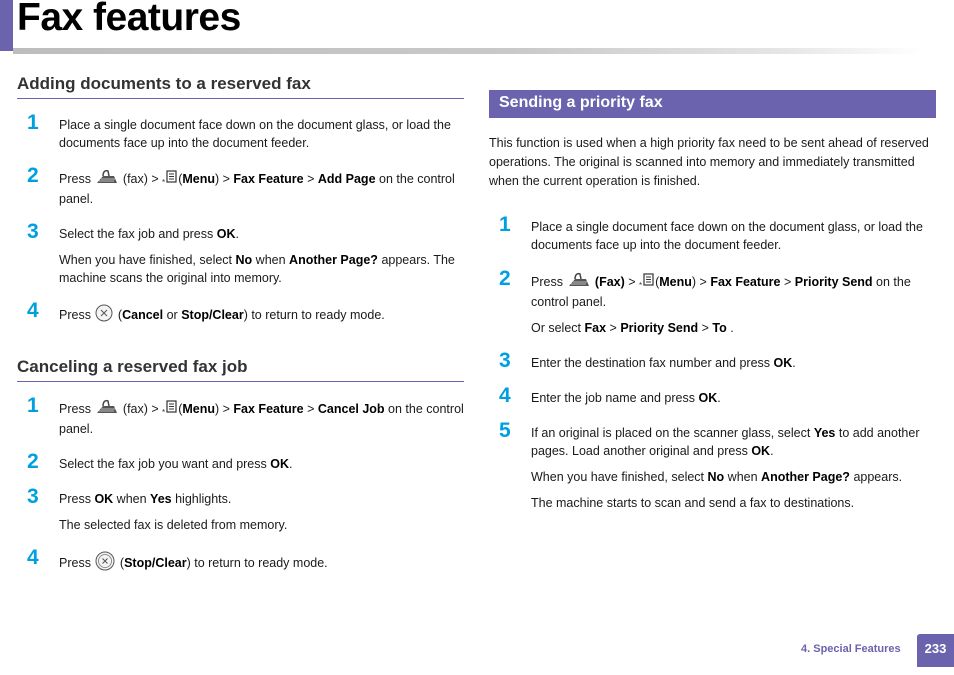  What do you see at coordinates (129, 19) in the screenshot?
I see `page-title: Fax features` at bounding box center [129, 19].